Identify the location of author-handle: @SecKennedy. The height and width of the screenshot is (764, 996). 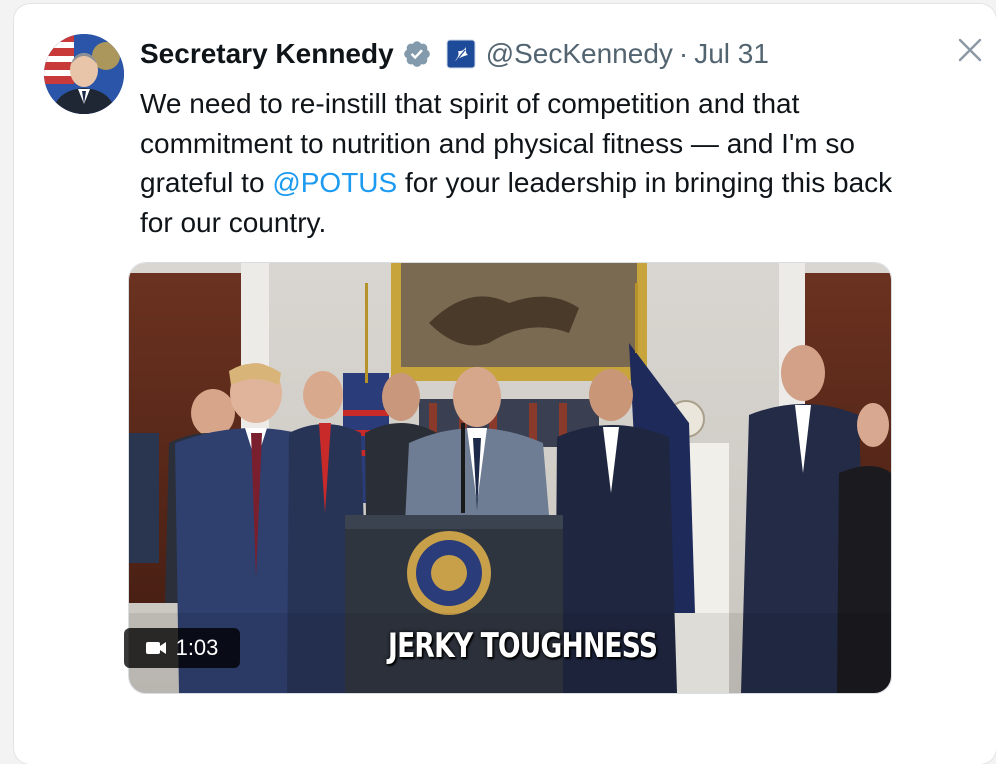
(579, 54).